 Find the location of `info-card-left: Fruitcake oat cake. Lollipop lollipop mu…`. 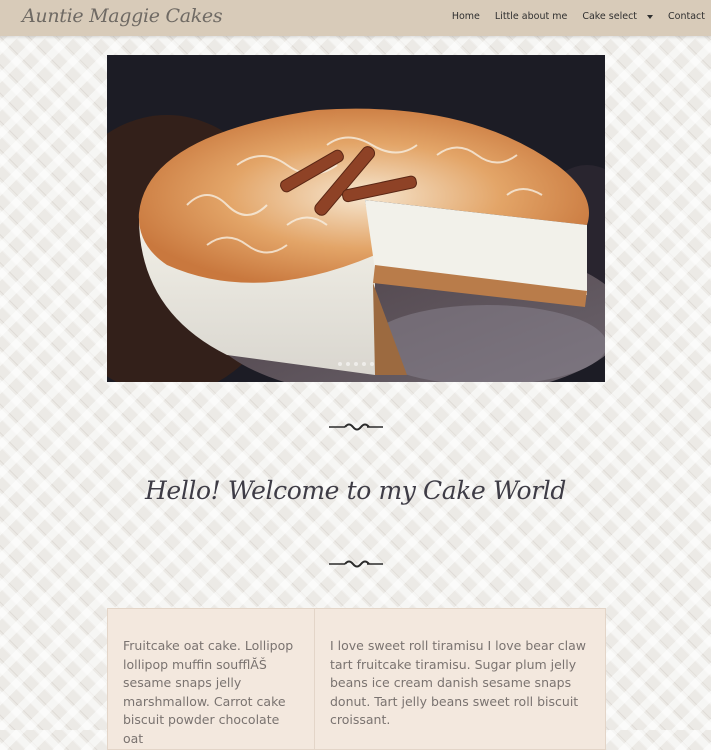

info-card-left: Fruitcake oat cake. Lollipop lollipop mu… is located at coordinates (211, 679).